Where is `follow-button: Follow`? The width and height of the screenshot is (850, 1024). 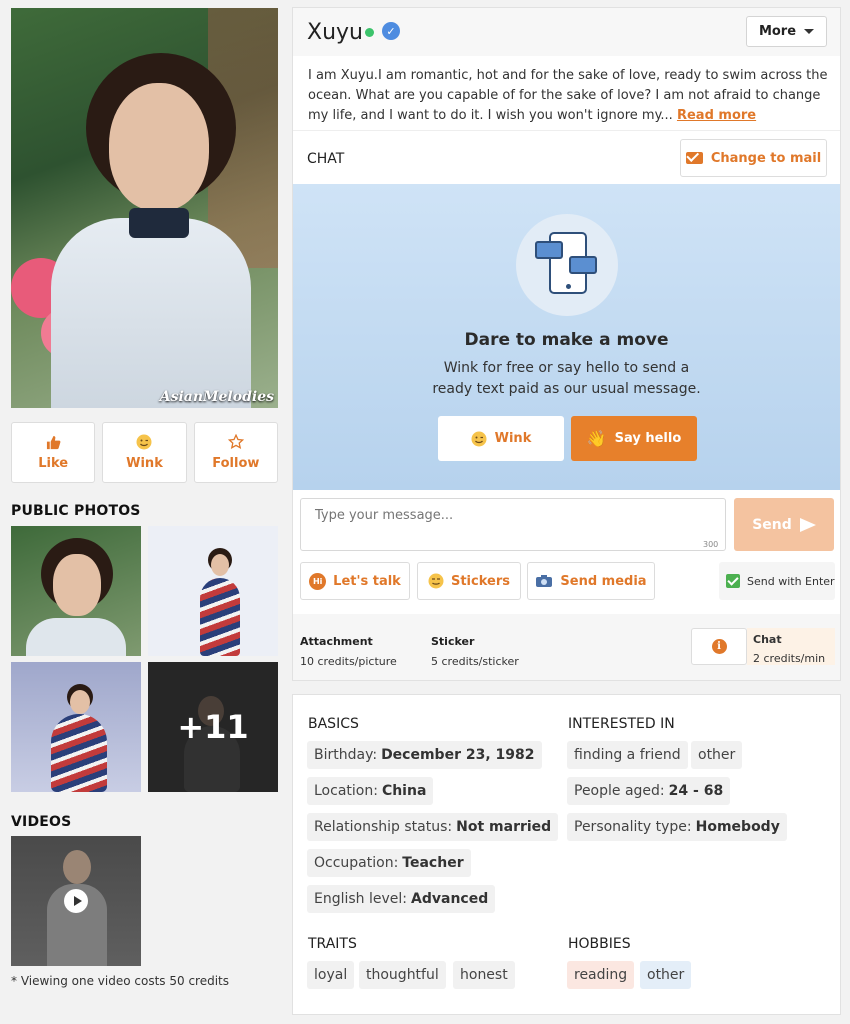 follow-button: Follow is located at coordinates (235, 452).